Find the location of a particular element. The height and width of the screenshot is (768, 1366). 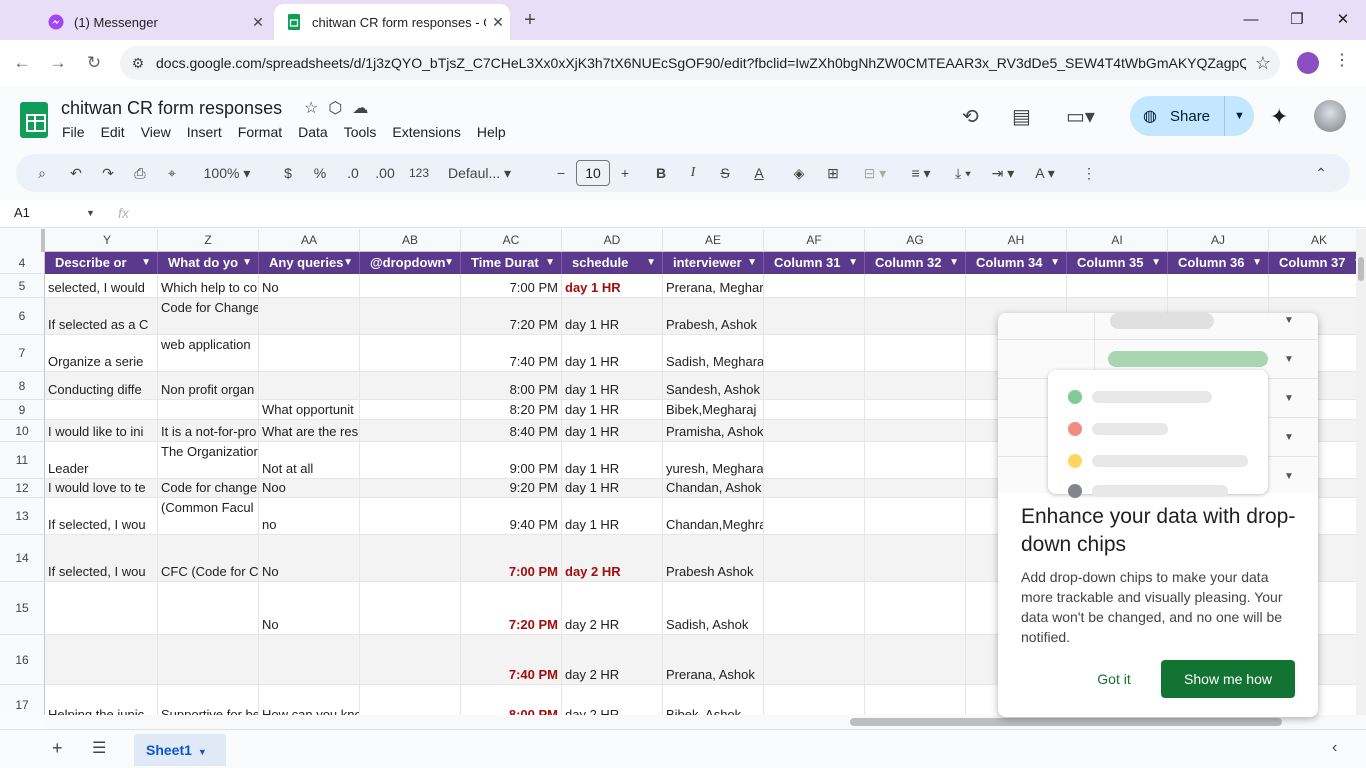

print-icon: ⎙ is located at coordinates (140, 173).